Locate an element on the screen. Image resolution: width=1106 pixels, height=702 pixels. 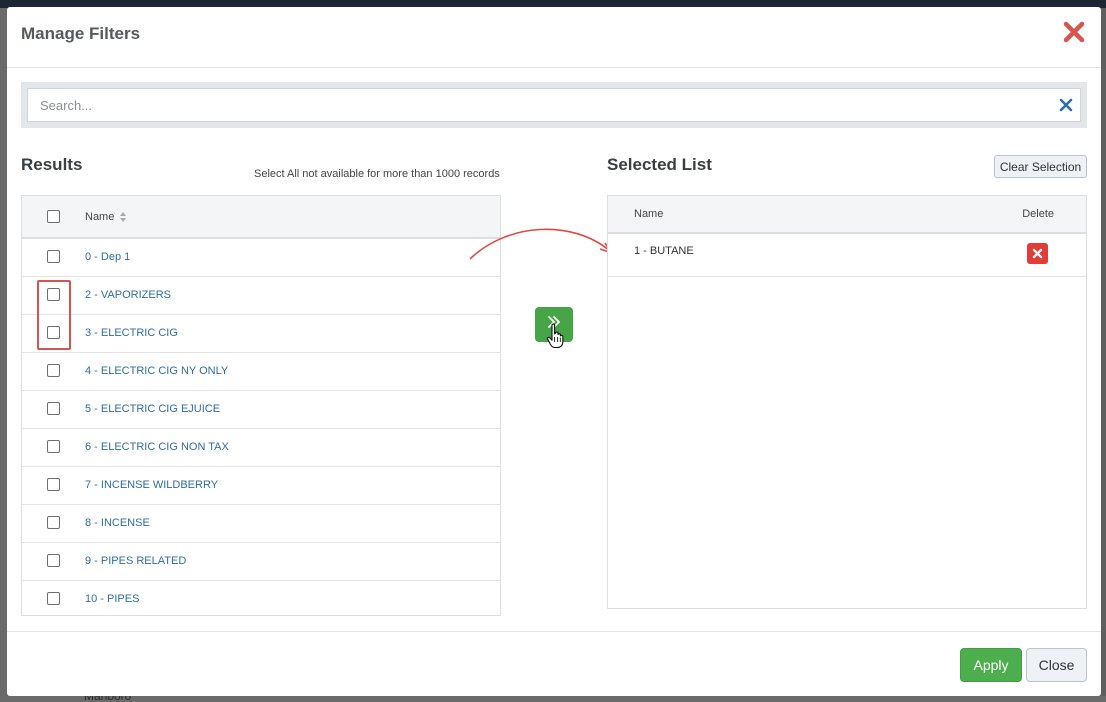
search-input is located at coordinates (554, 105).